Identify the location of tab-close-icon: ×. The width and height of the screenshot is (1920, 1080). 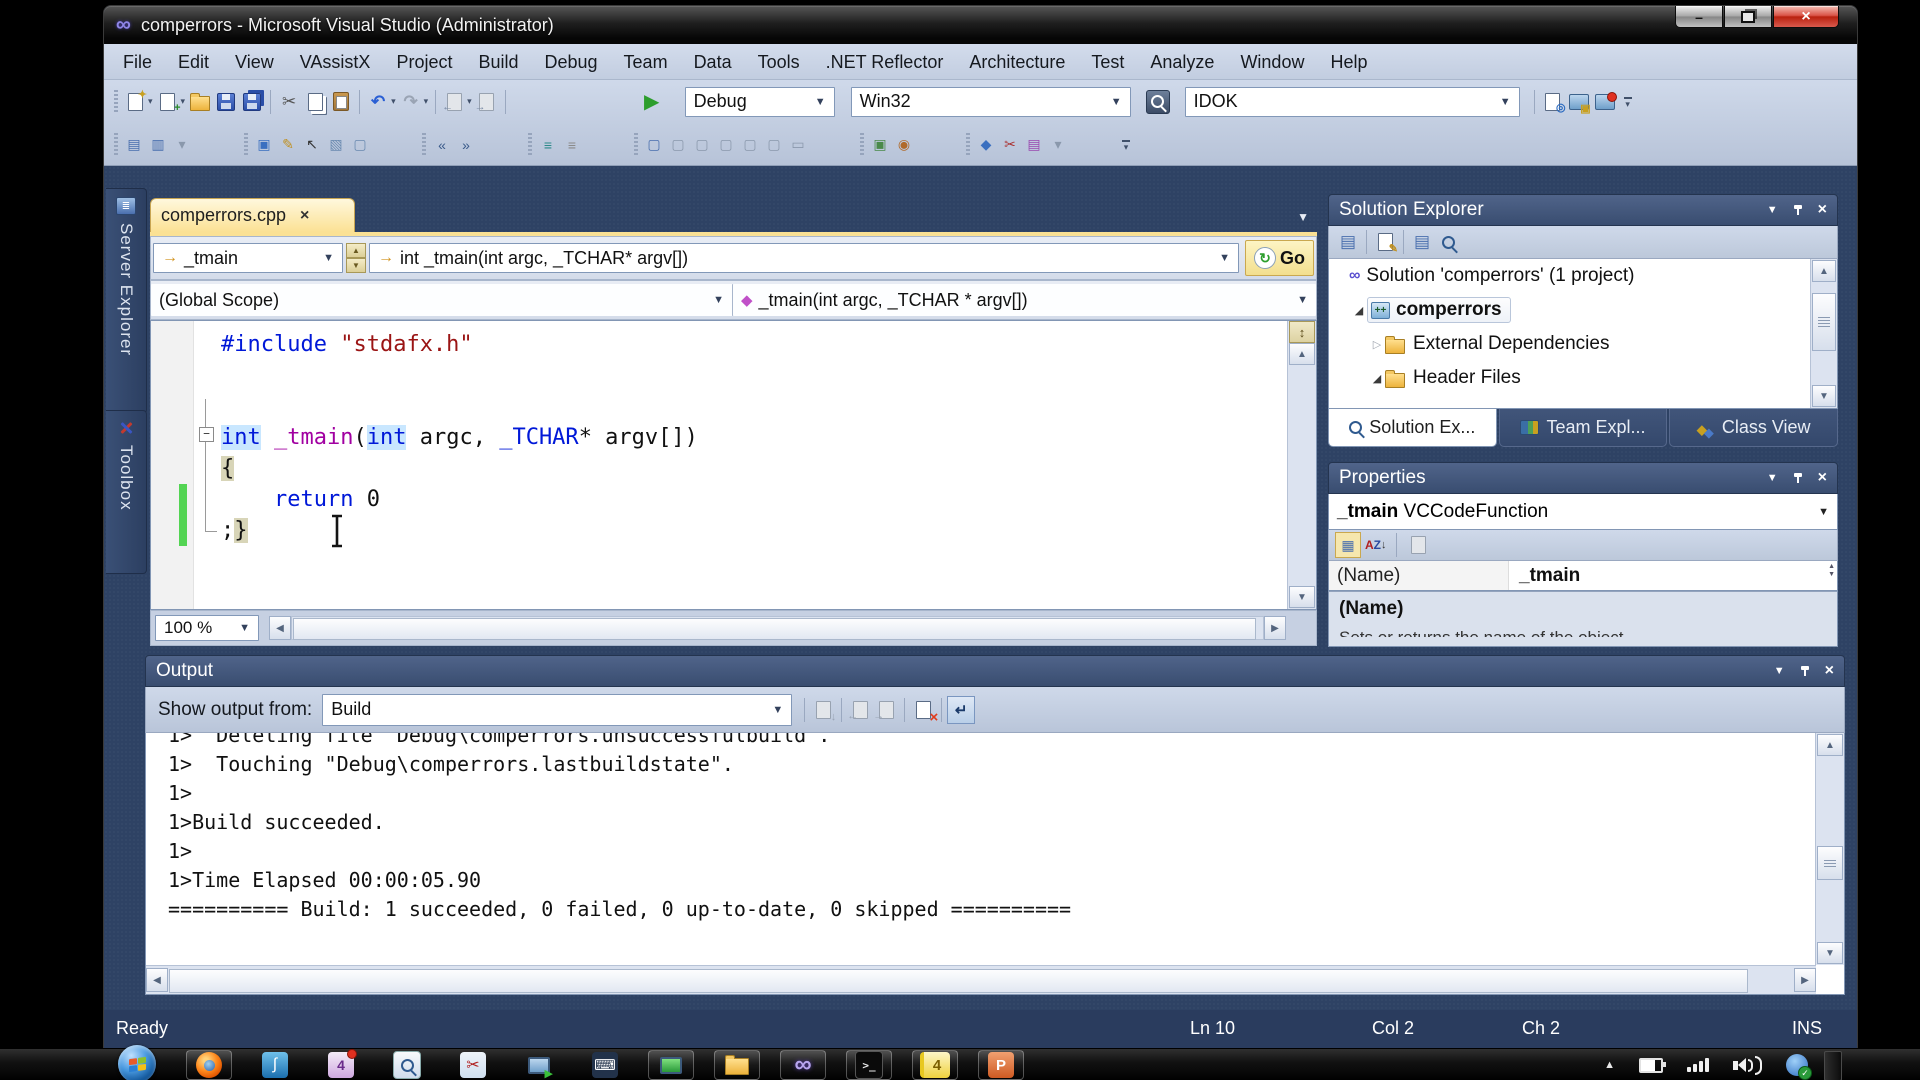
(304, 216).